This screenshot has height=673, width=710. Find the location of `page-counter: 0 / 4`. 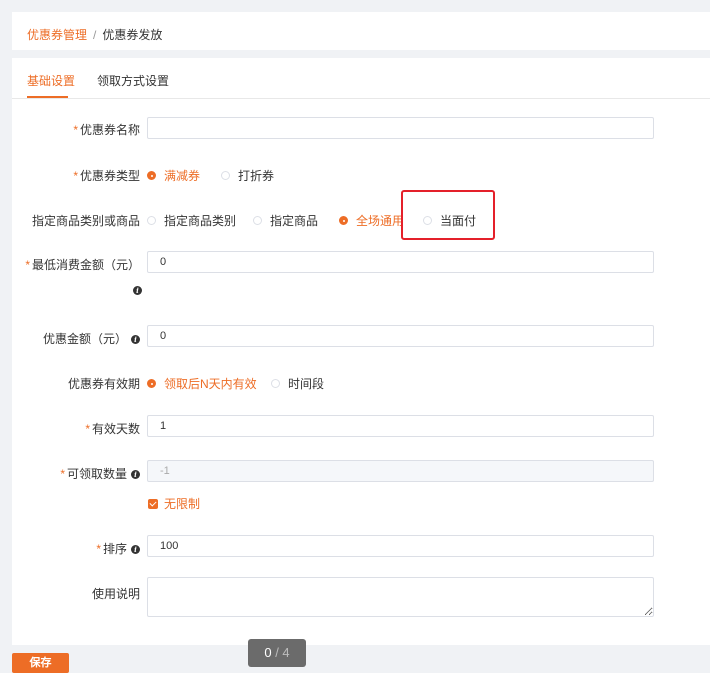

page-counter: 0 / 4 is located at coordinates (277, 653).